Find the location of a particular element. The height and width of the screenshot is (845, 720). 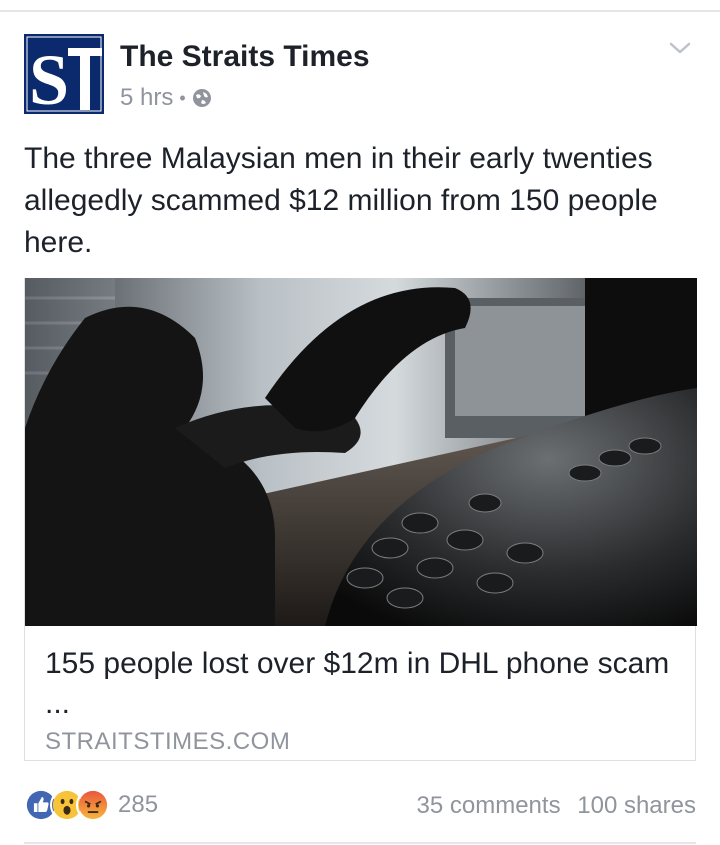

post-stats: 35 comments 100 shares is located at coordinates (551, 806).